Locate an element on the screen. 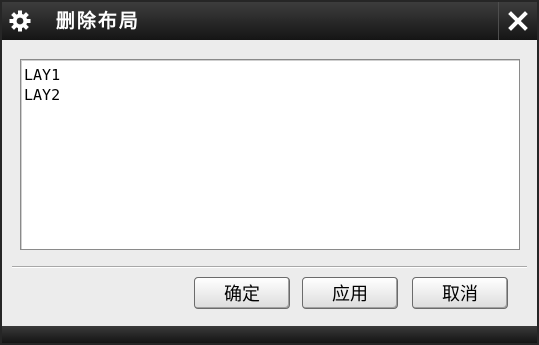 The width and height of the screenshot is (539, 345). list-item-lay1: LAY1 is located at coordinates (271, 75).